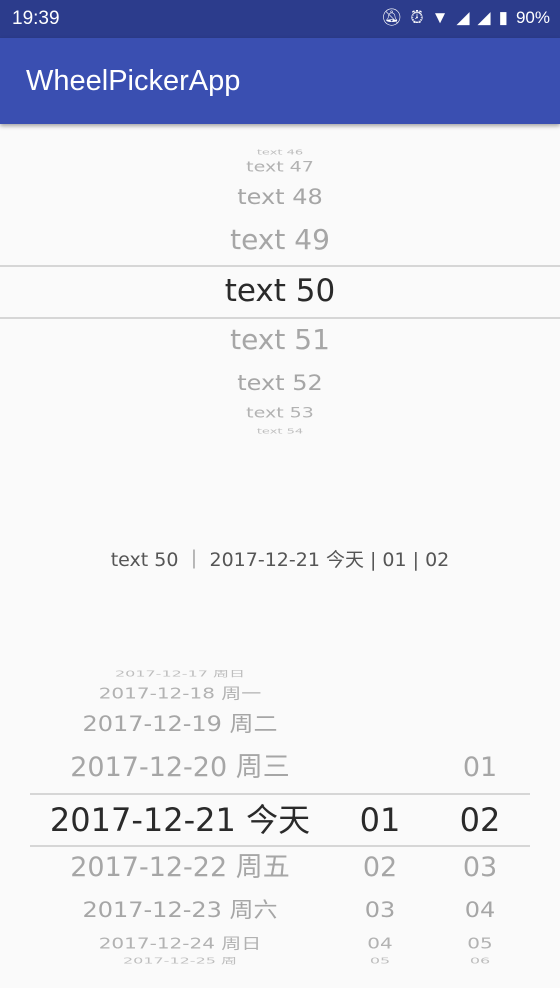 This screenshot has height=988, width=560. What do you see at coordinates (180, 867) in the screenshot?
I see `wheel-item: 2017-12-22 周五` at bounding box center [180, 867].